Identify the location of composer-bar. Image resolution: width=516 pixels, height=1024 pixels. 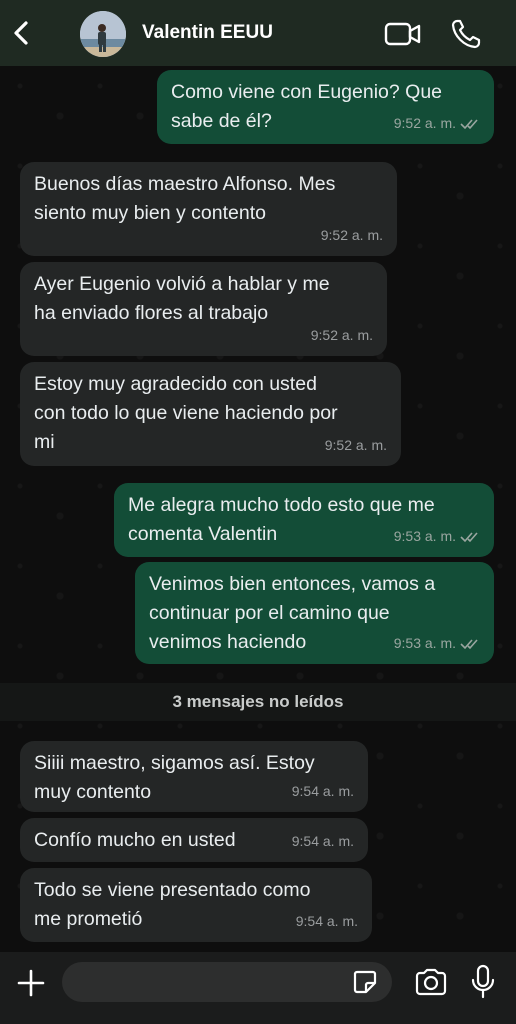
(258, 988).